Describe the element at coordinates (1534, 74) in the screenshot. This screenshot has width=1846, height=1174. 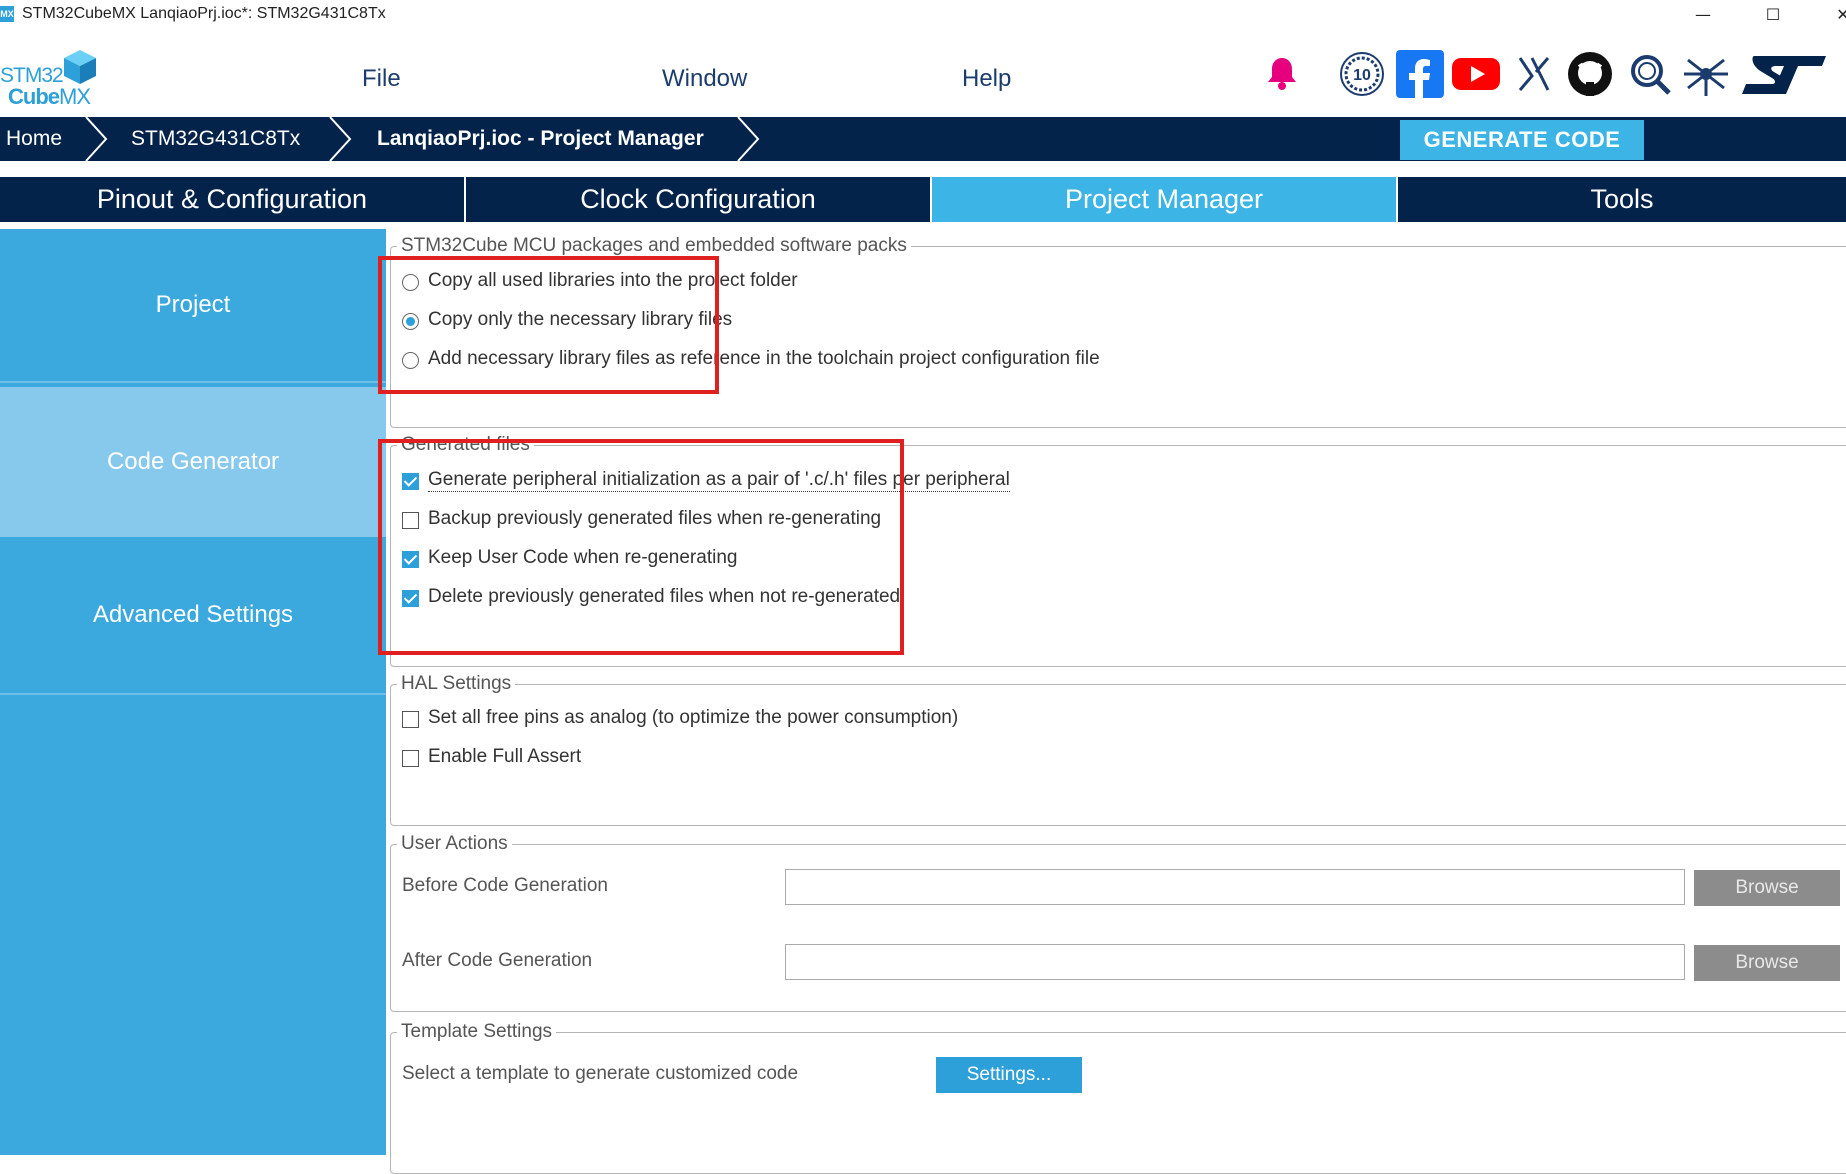
I see `x-icon` at that location.